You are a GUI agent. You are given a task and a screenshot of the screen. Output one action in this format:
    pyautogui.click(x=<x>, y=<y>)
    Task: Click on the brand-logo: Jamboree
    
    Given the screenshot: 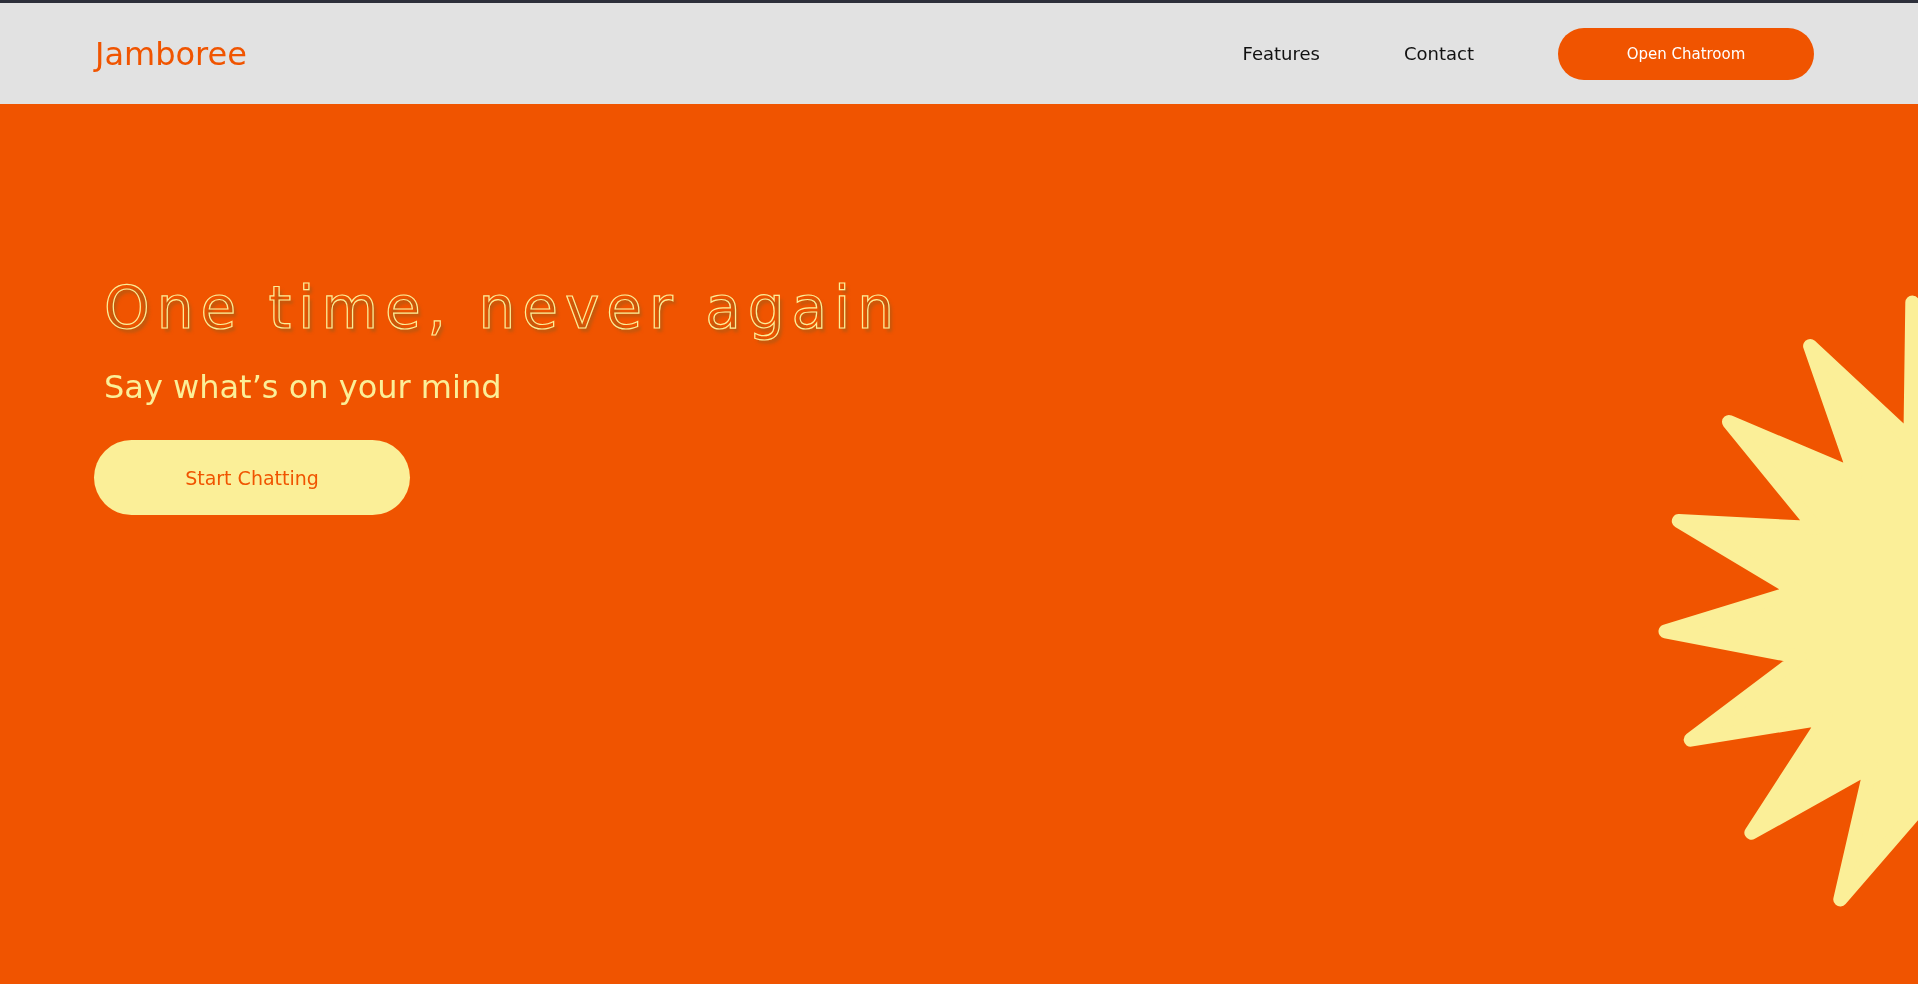 What is the action you would take?
    pyautogui.click(x=171, y=53)
    